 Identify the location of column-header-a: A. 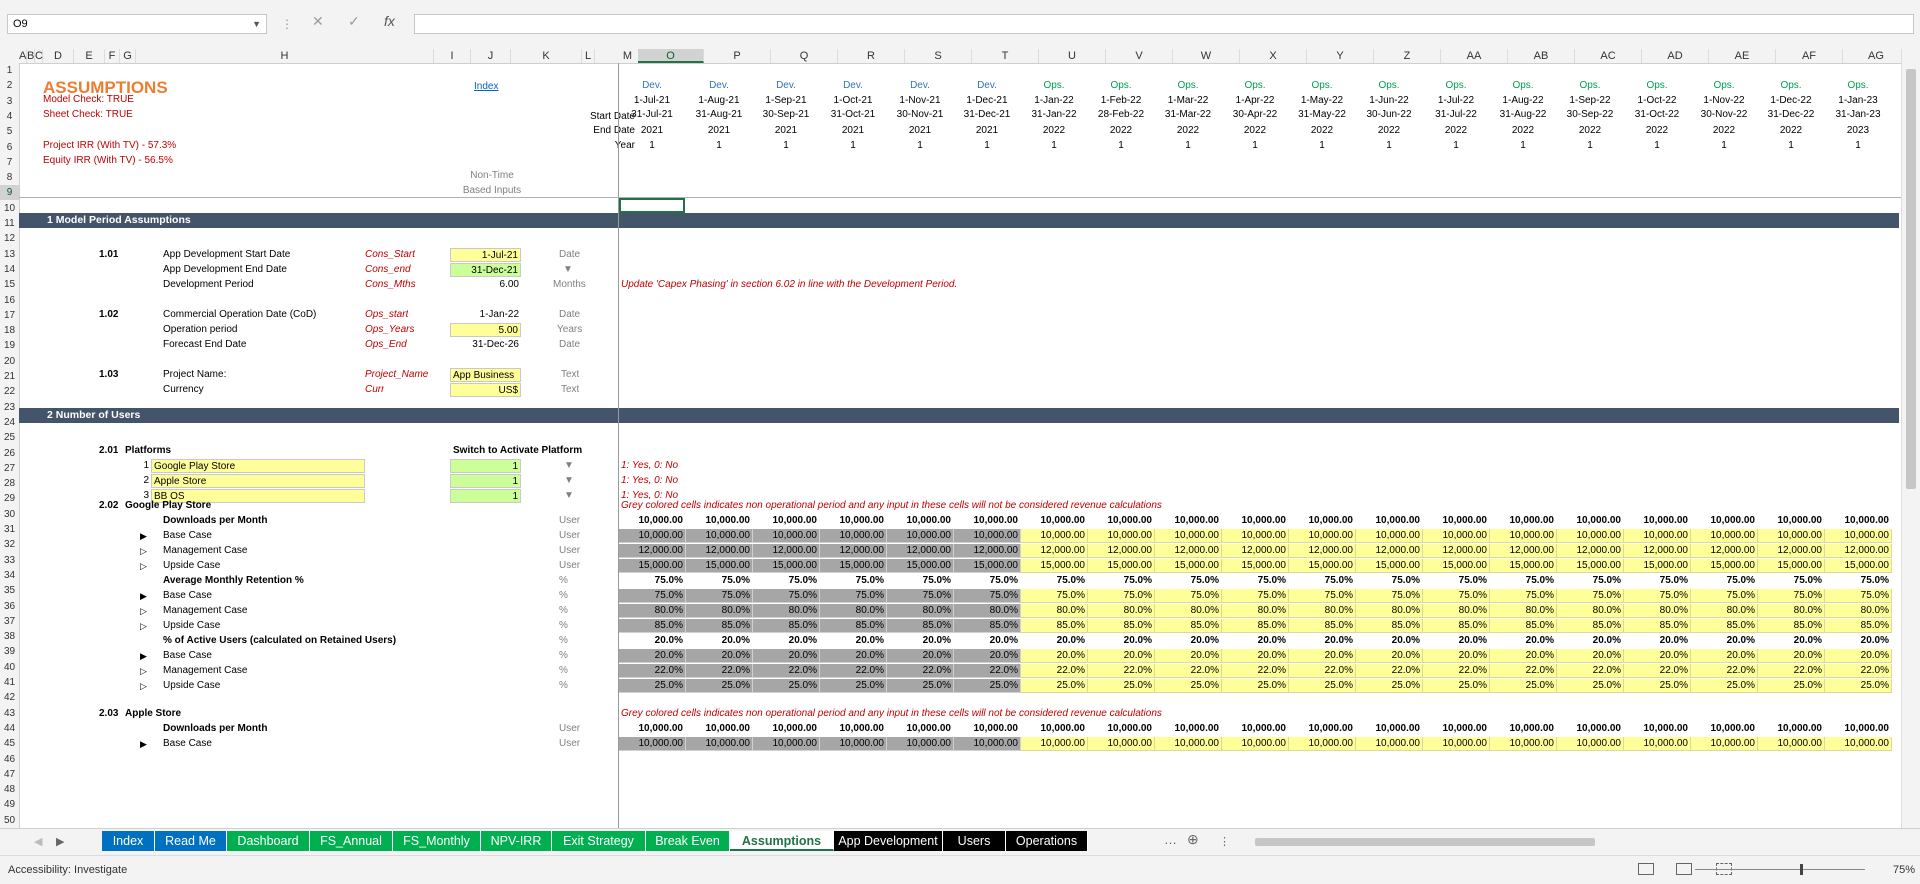
(23, 56).